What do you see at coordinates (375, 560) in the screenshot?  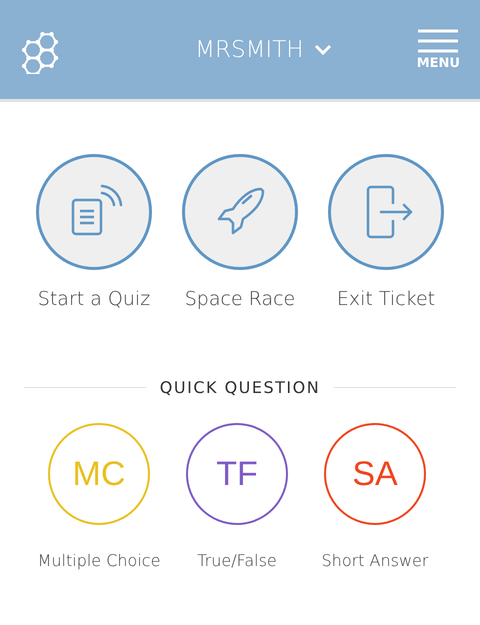 I see `question-type-label: Short Answer` at bounding box center [375, 560].